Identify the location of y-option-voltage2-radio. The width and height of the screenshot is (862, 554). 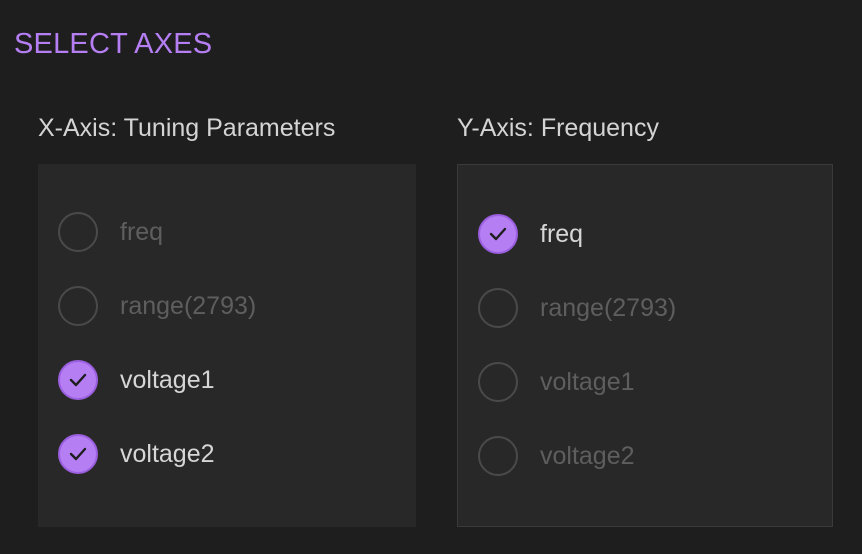
(498, 456).